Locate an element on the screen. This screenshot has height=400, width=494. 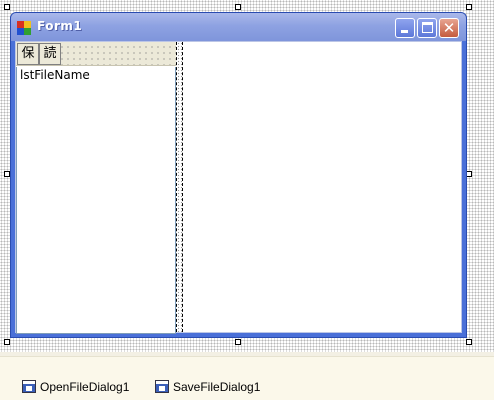
splitter-bar is located at coordinates (179, 187).